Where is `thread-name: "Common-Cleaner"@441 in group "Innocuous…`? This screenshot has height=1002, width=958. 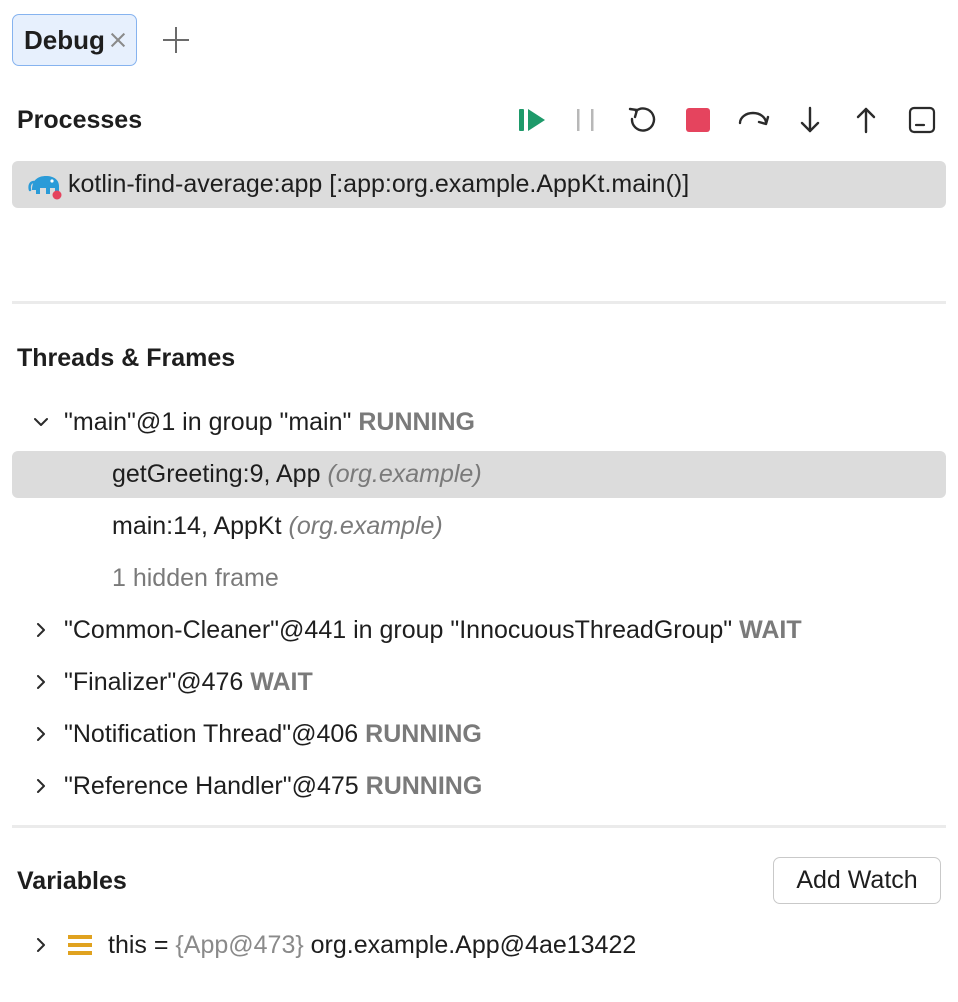
thread-name: "Common-Cleaner"@441 in group "Innocuous… is located at coordinates (398, 630).